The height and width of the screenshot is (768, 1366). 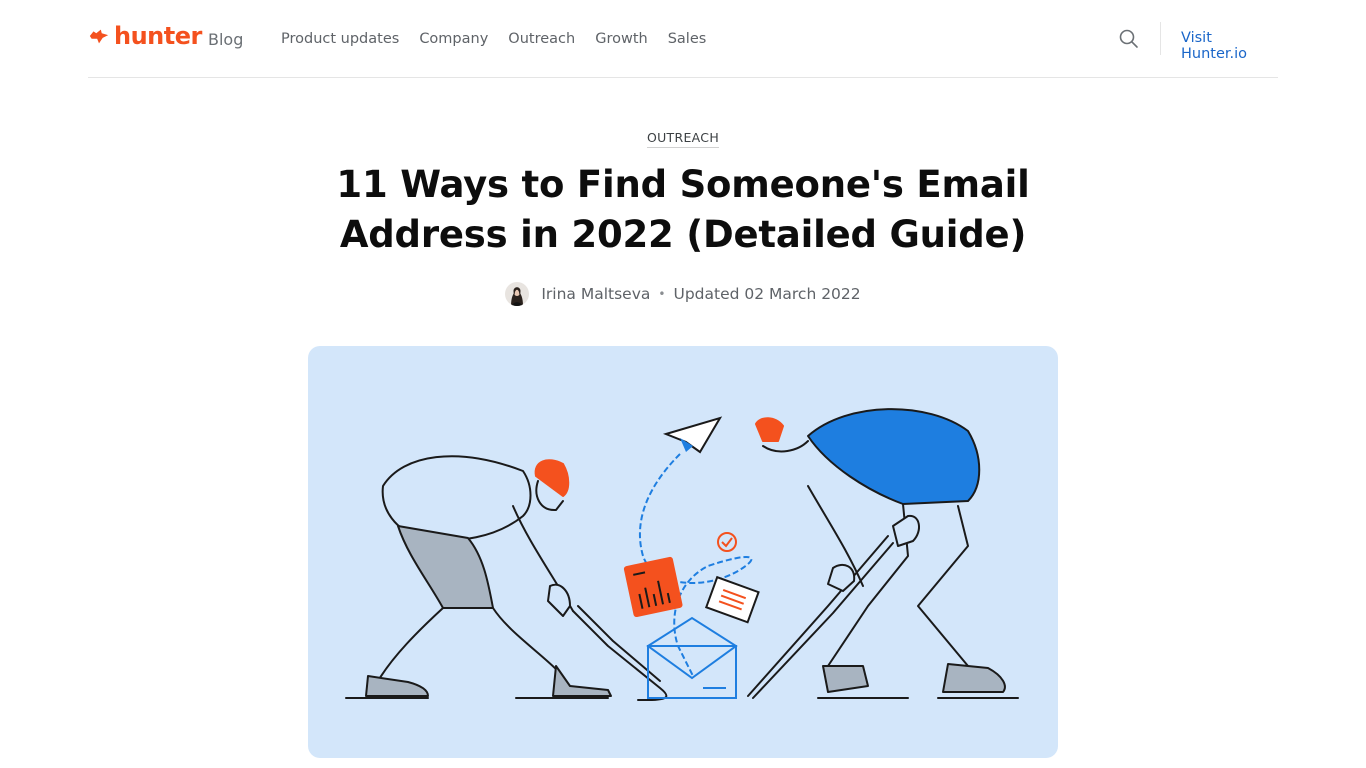 I want to click on title-line-1: 11 Ways to Find Someone's Email, so click(x=683, y=184).